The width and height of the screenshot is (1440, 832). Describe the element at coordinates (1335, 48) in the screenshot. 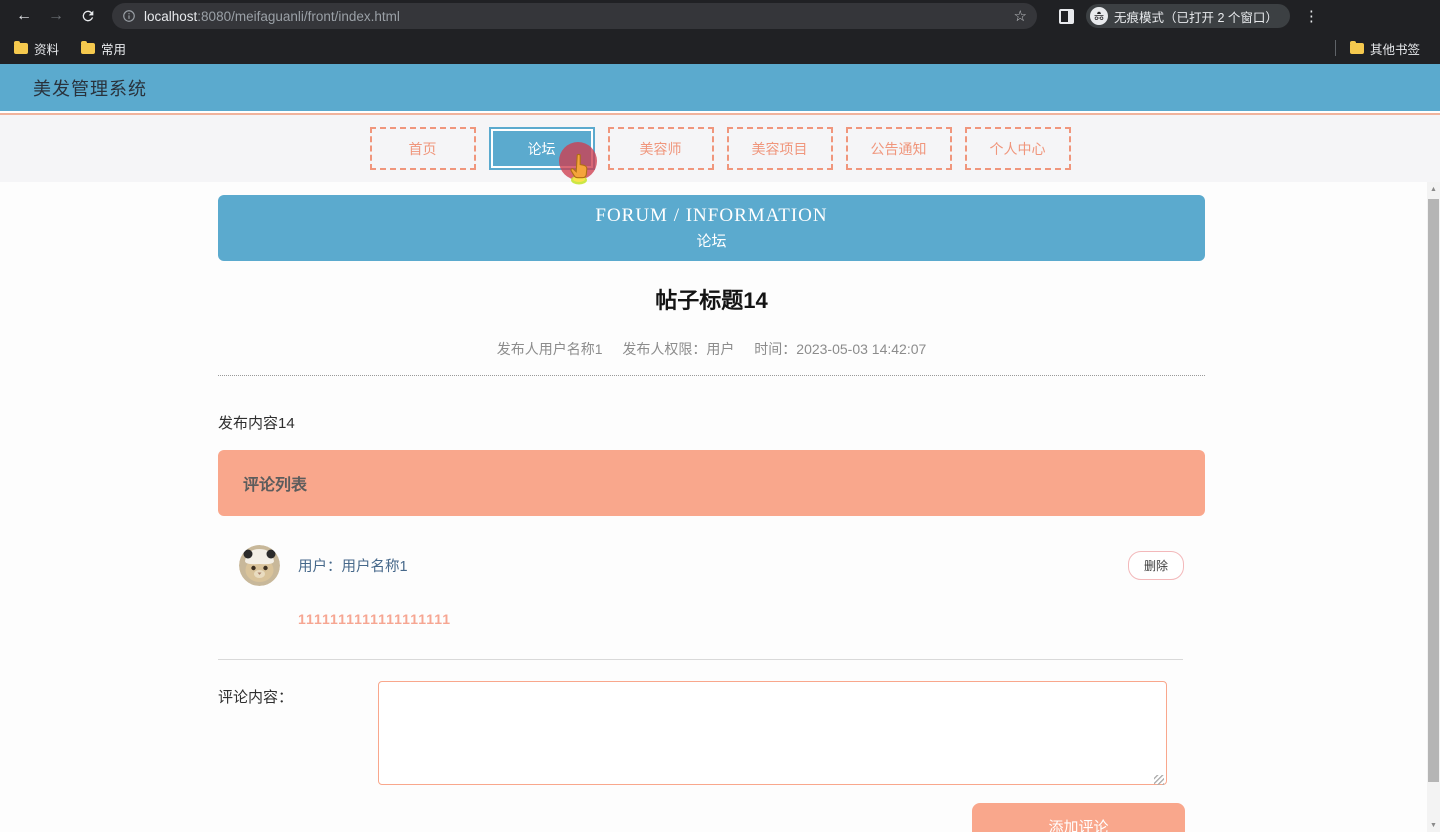

I see `bookmarks-divider` at that location.